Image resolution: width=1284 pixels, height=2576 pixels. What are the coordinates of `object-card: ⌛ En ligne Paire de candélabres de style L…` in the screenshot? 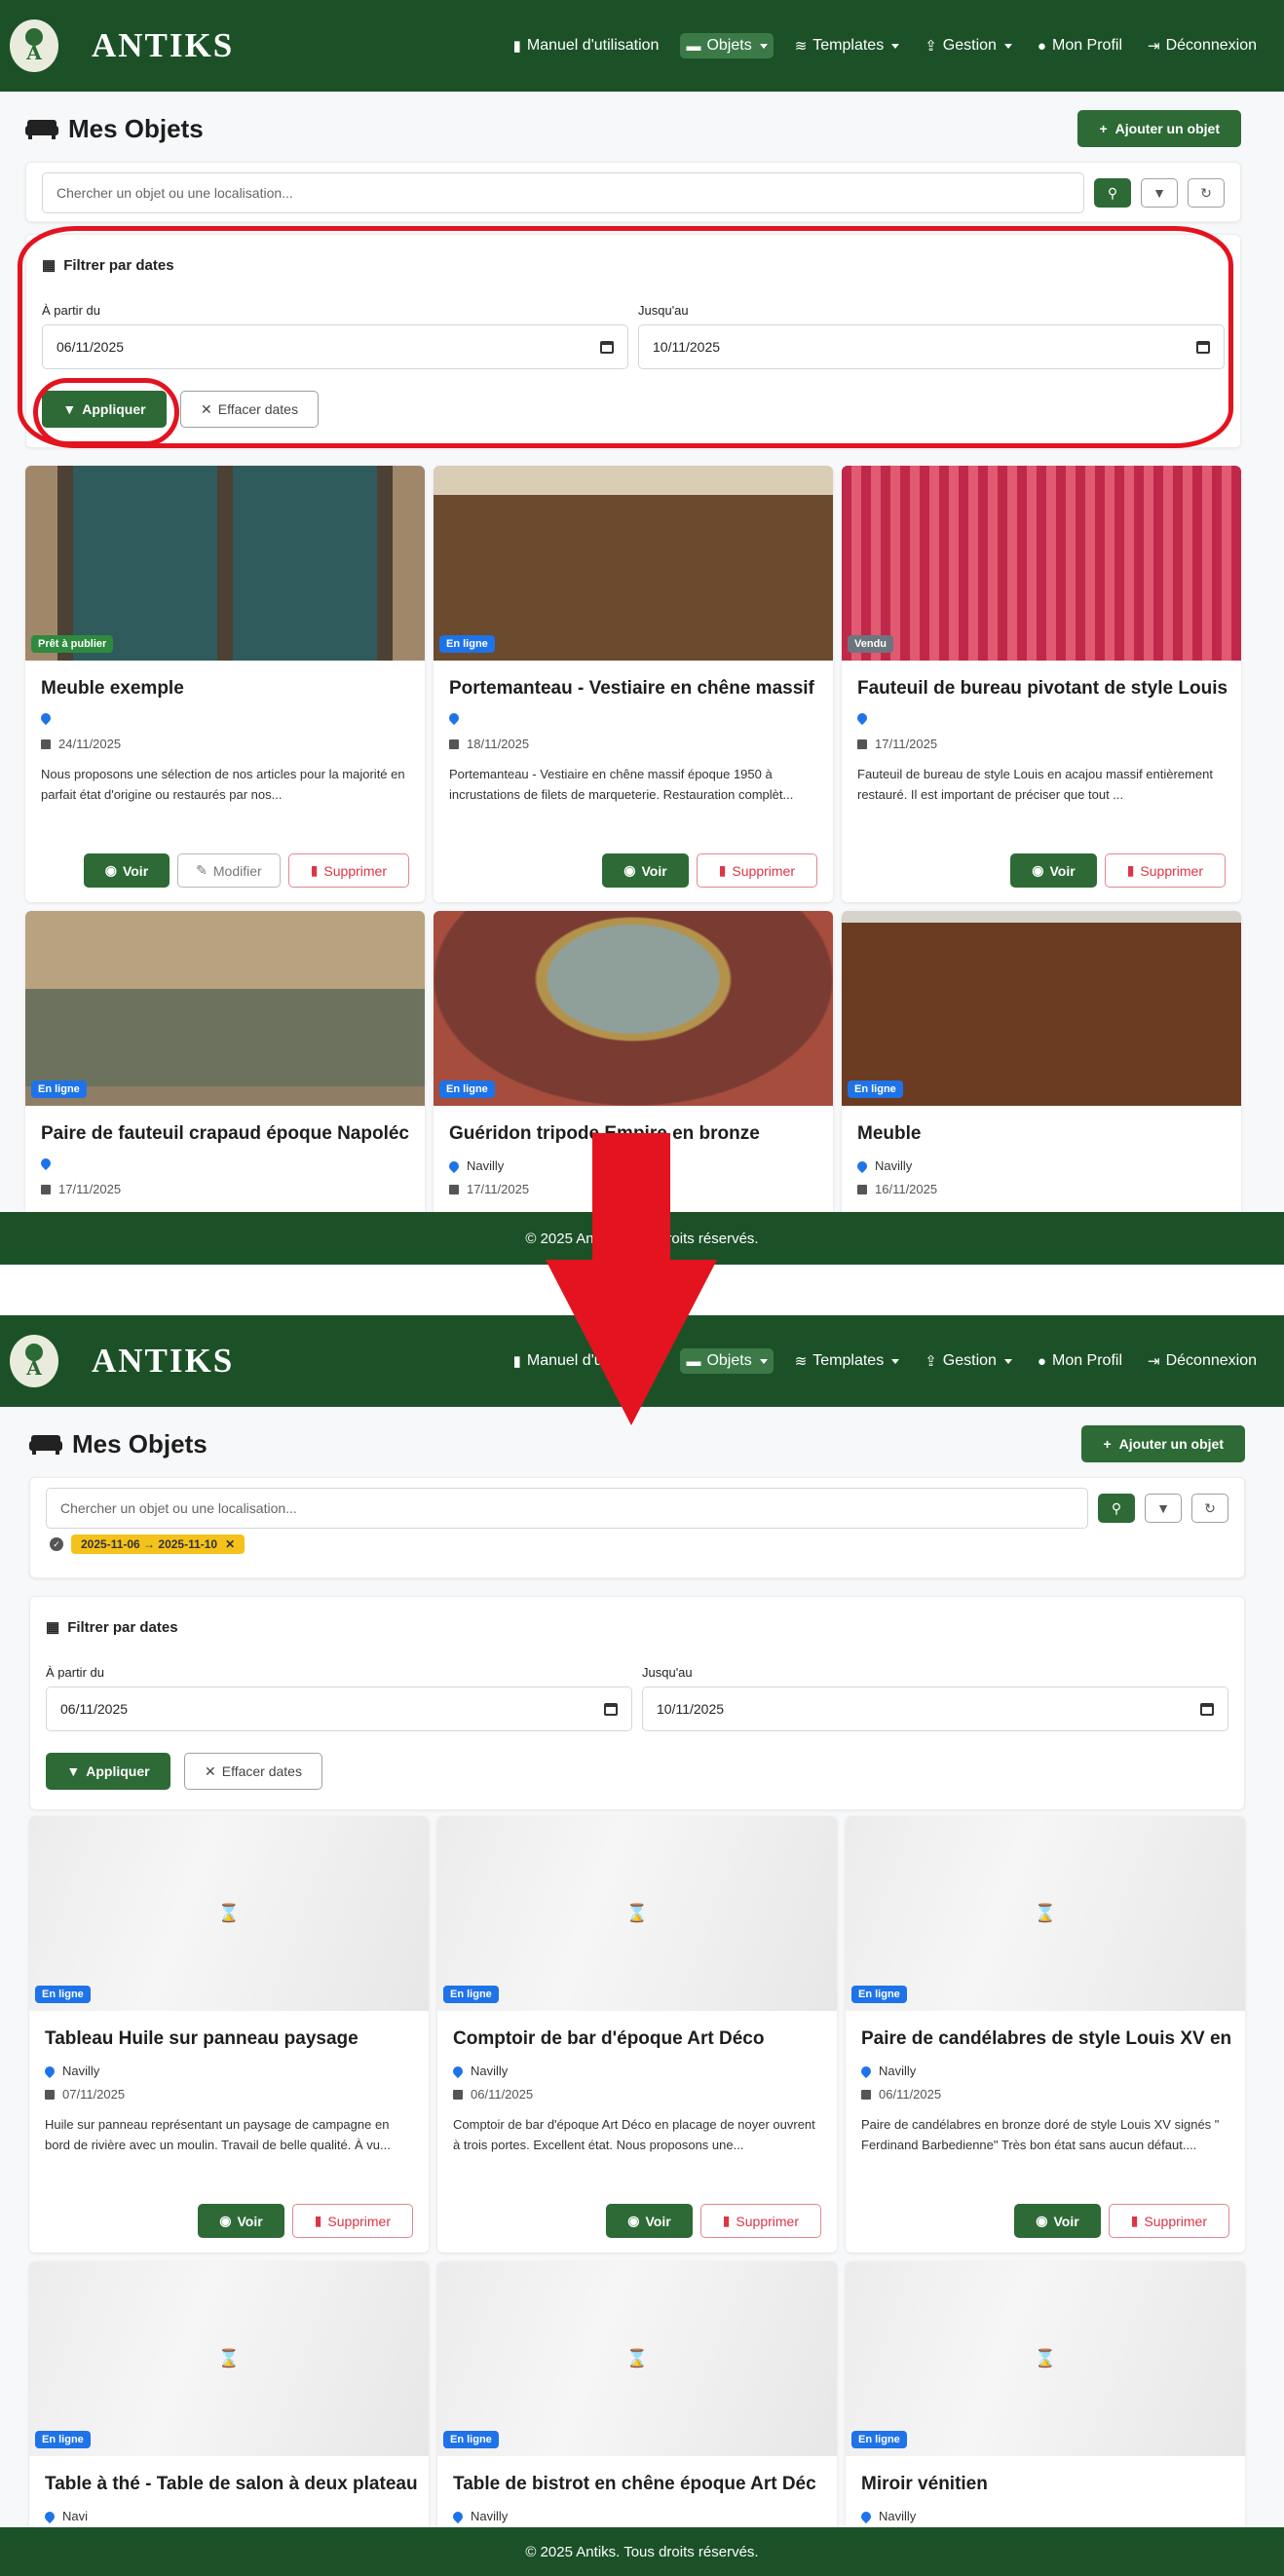 It's located at (1045, 2034).